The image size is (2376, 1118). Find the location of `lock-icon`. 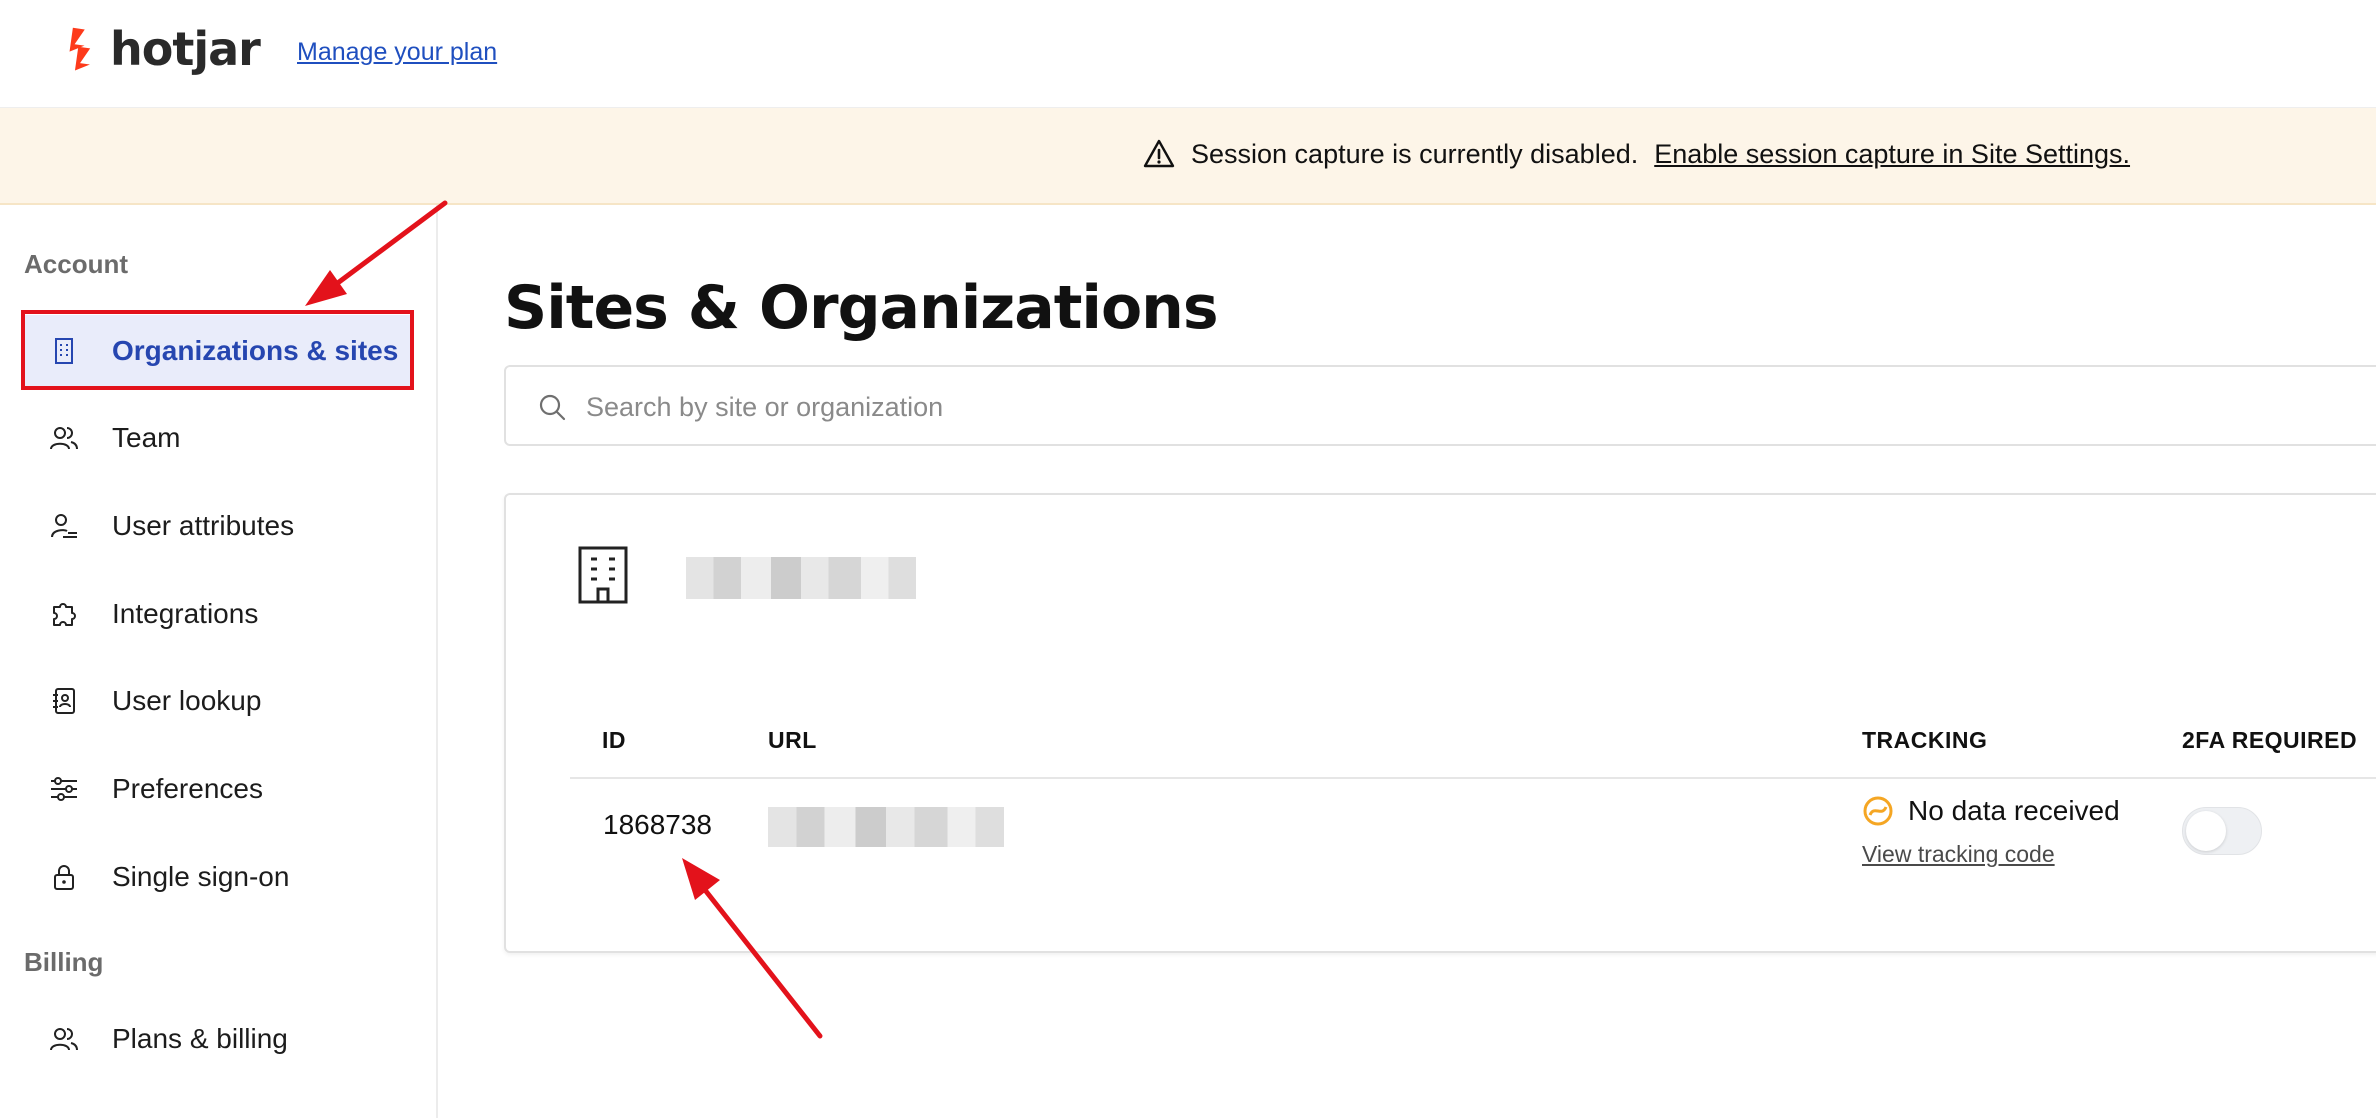

lock-icon is located at coordinates (64, 877).